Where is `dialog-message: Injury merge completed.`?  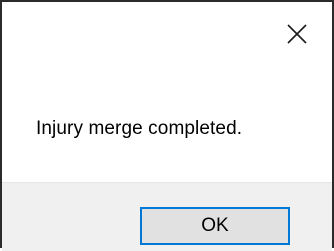
dialog-message: Injury merge completed. is located at coordinates (139, 128).